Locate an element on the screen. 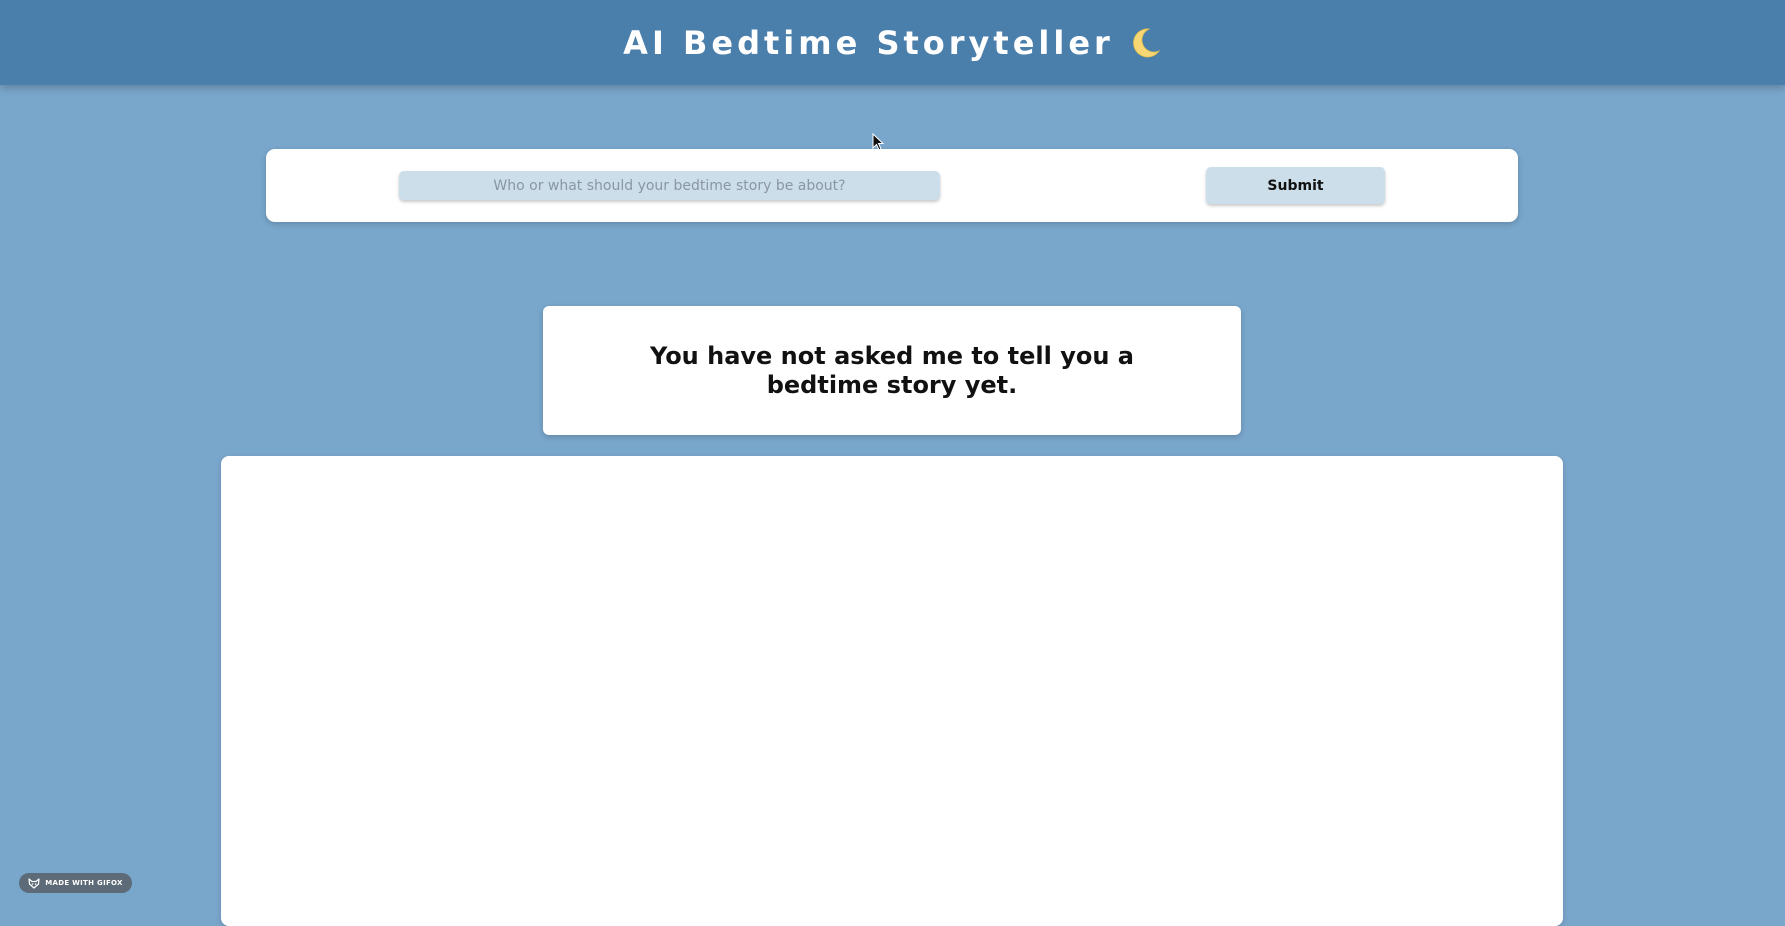 This screenshot has height=926, width=1785. badge-label: MADE WITH GIFOX is located at coordinates (84, 883).